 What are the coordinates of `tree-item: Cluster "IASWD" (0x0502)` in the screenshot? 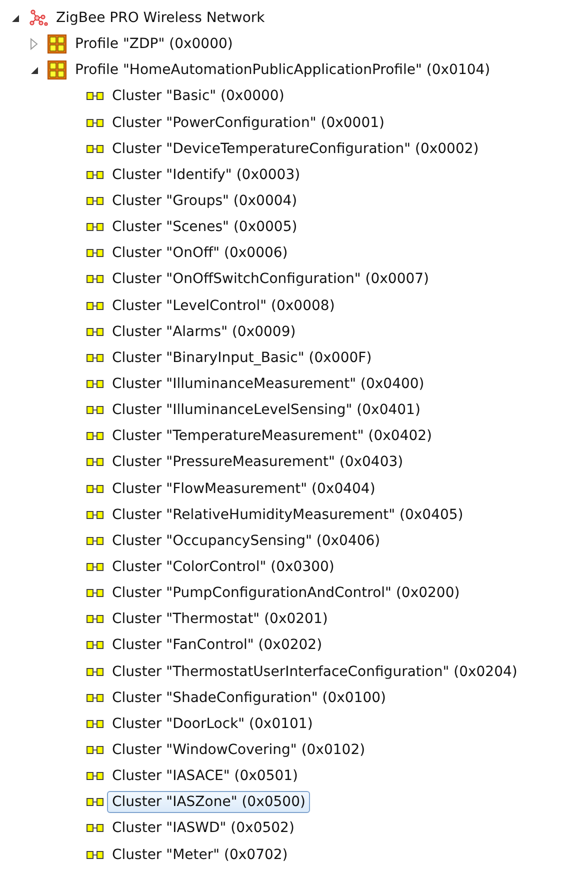 It's located at (203, 828).